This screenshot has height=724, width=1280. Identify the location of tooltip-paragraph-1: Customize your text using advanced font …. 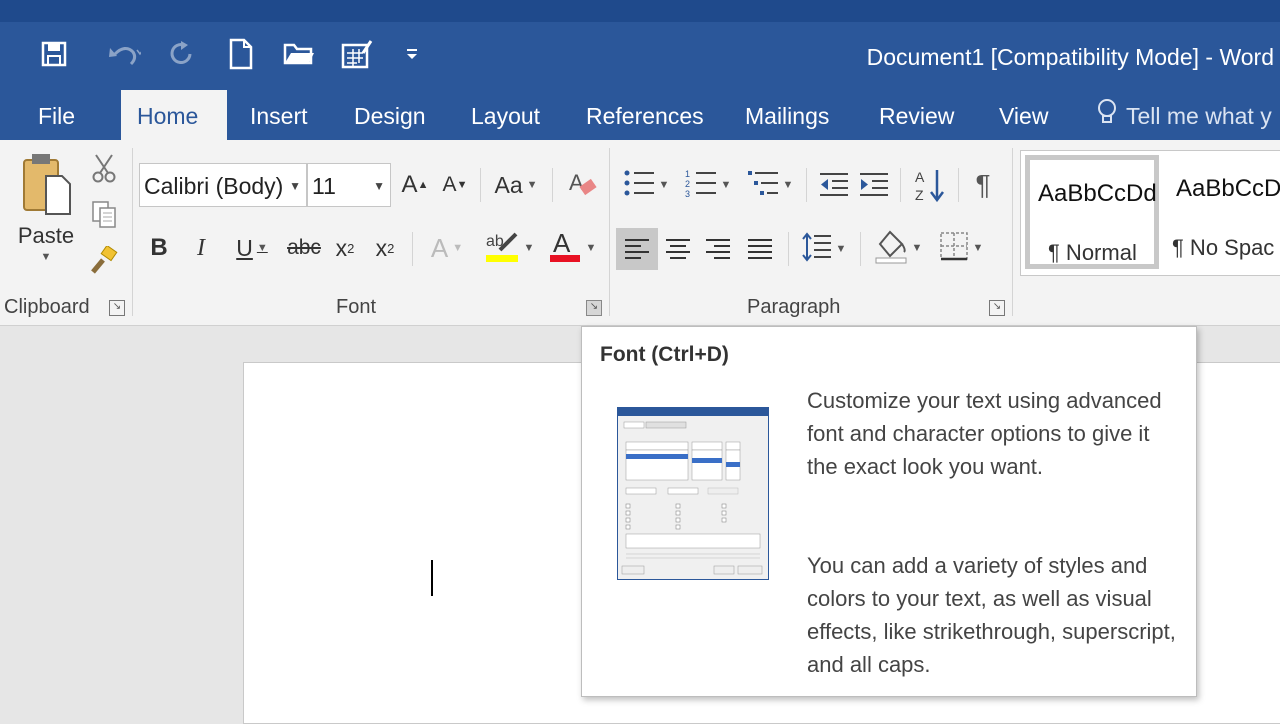
(984, 433).